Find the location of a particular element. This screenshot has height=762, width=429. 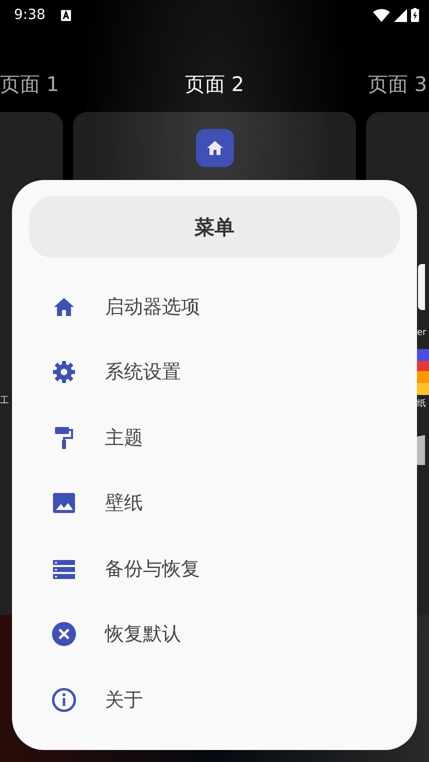

menu-item: 备份与恢复 is located at coordinates (214, 569).